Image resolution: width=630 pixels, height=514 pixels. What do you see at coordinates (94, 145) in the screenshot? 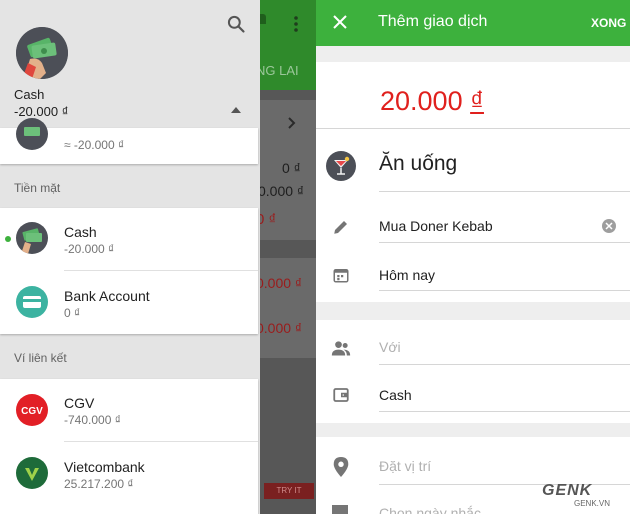
I see `partial-wallet-balance: ≈ -20.000 ₫` at bounding box center [94, 145].